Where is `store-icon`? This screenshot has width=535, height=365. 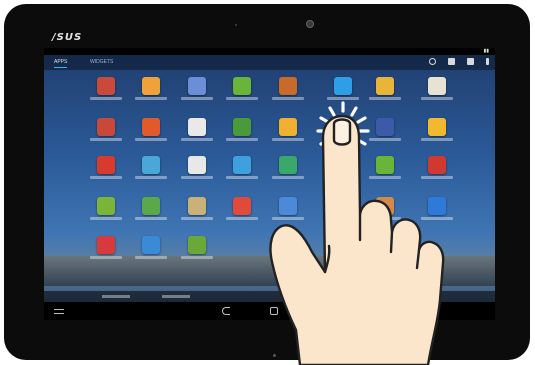
store-icon is located at coordinates (451, 61).